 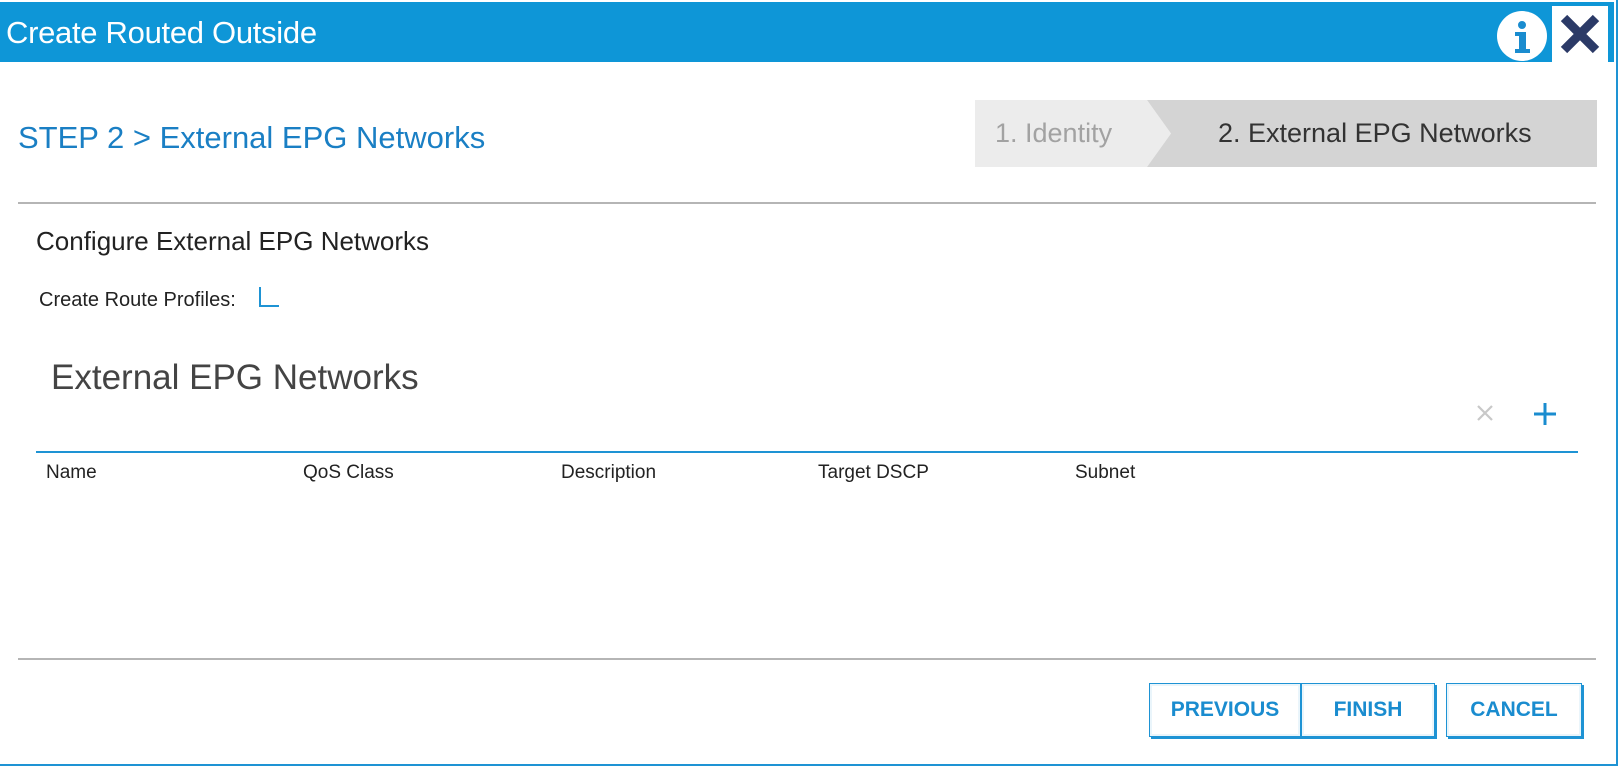 I want to click on close-icon, so click(x=1580, y=34).